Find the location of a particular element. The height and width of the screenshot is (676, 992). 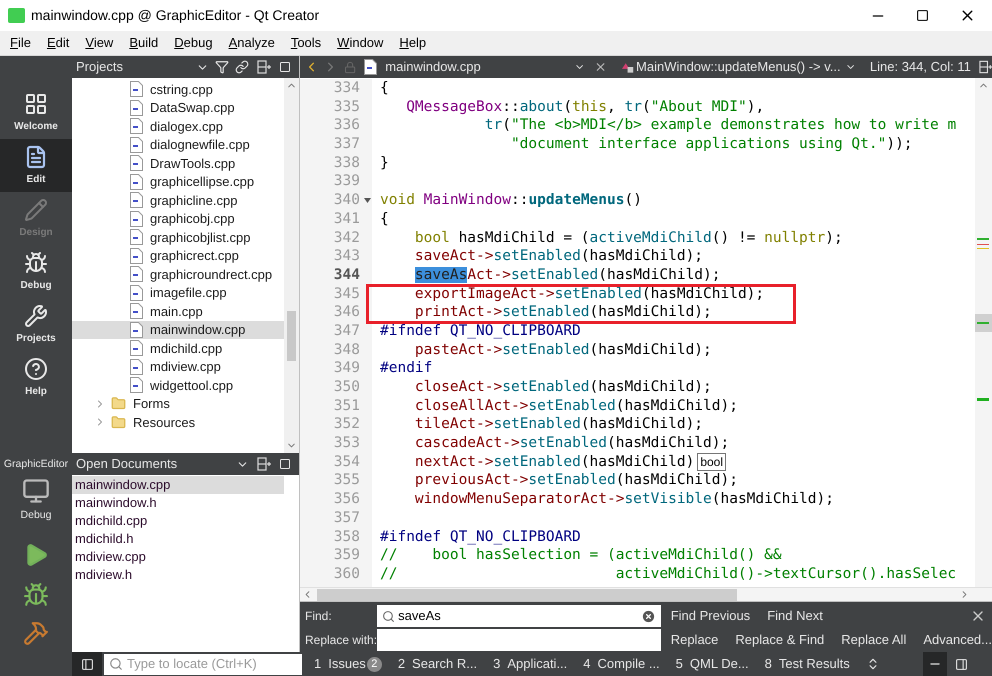

tree-item: DrawTools.cpp is located at coordinates (178, 163).